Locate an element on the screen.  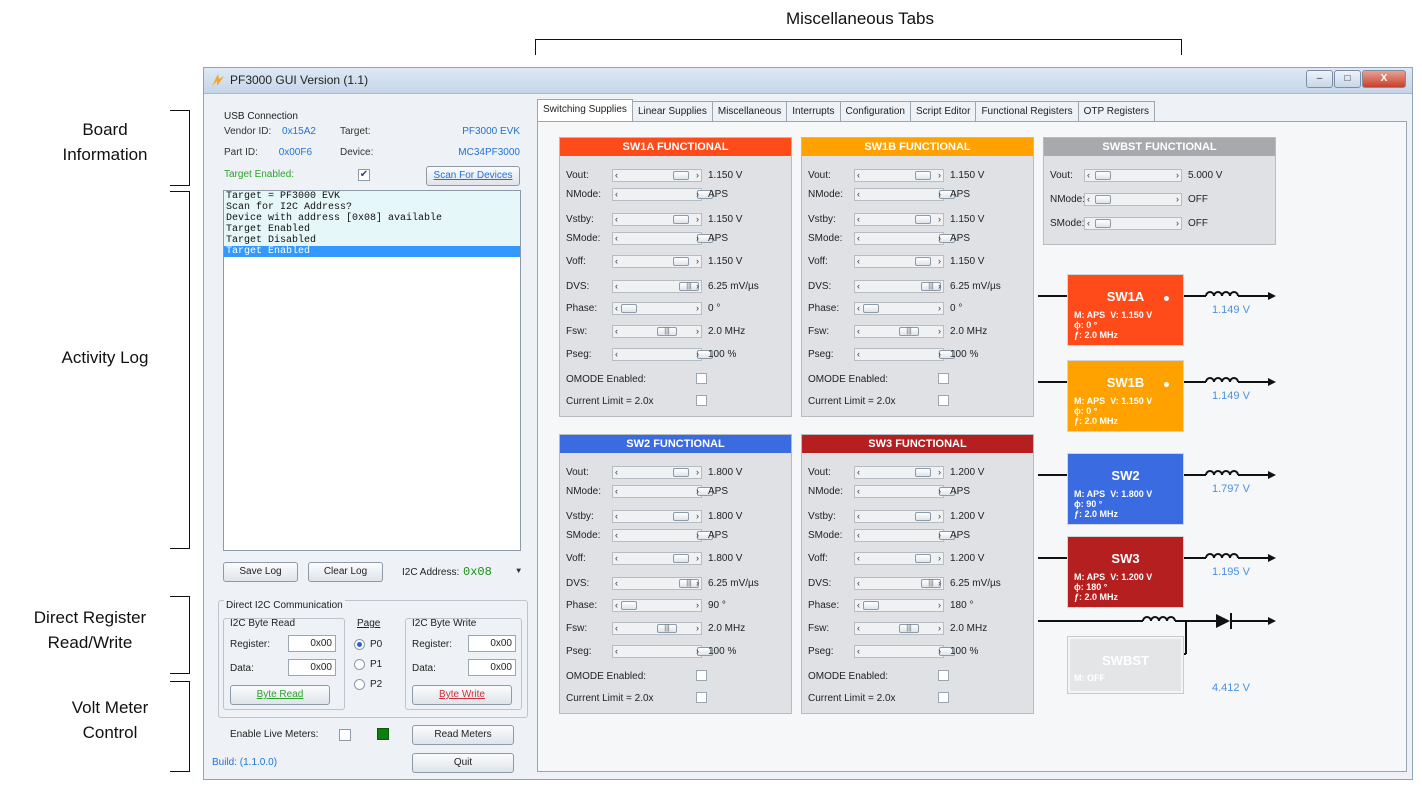
annotation-volt-meter: Volt Meter Control is located at coordinates (110, 720).